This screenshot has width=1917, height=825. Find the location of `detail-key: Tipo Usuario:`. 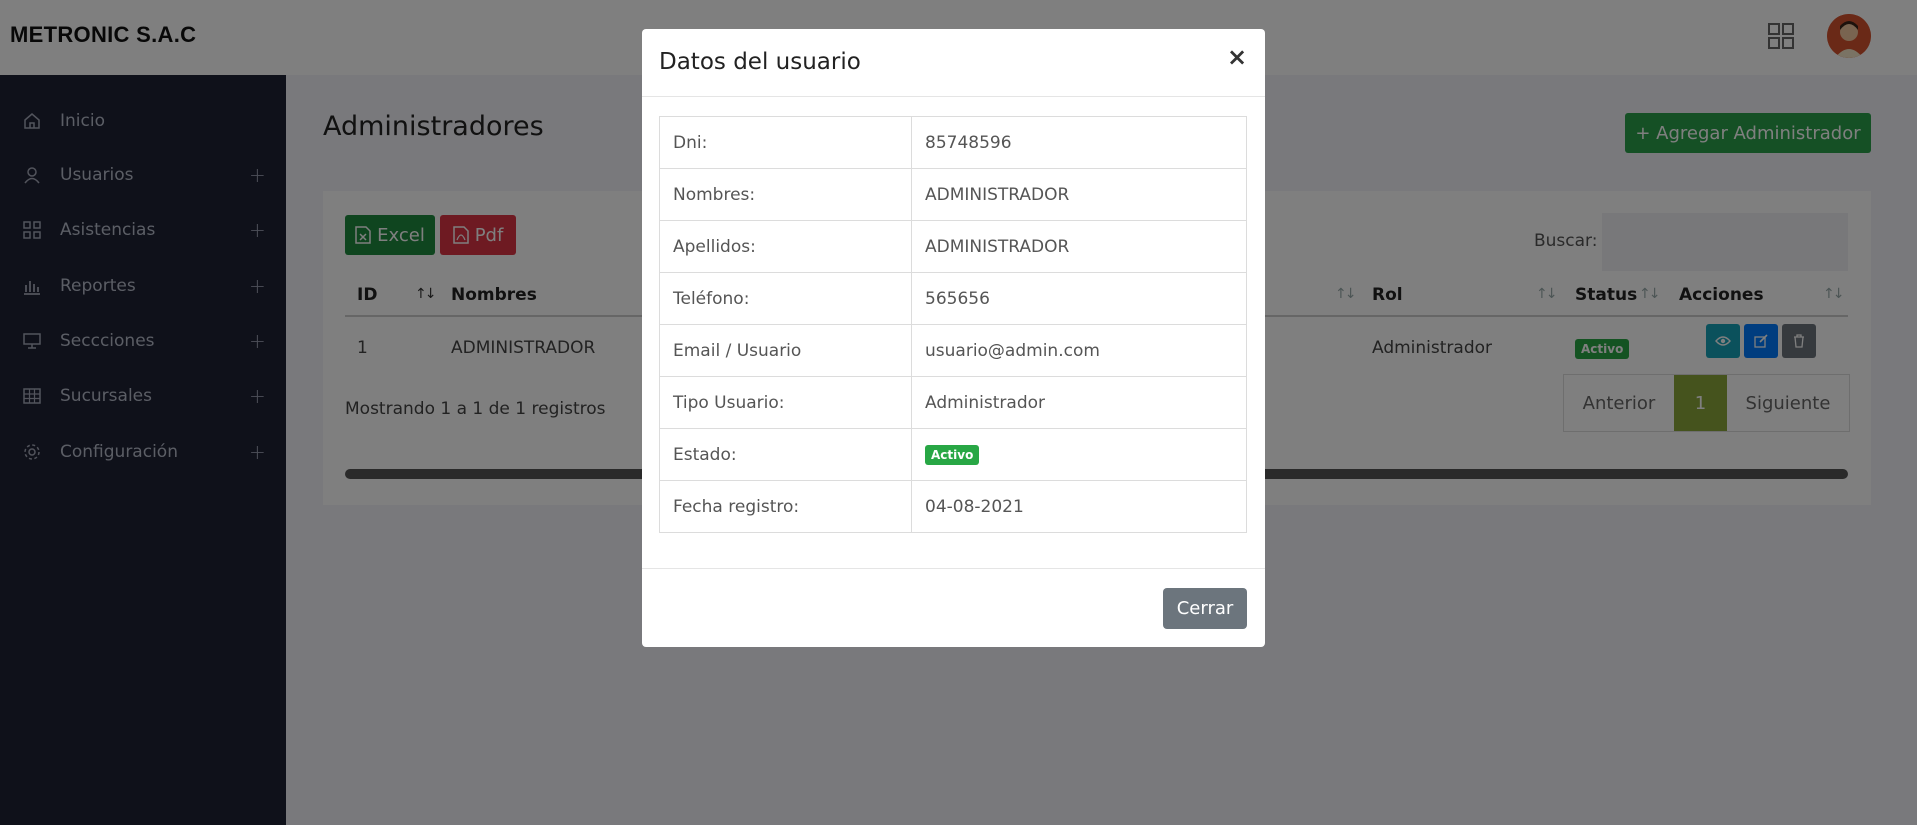

detail-key: Tipo Usuario: is located at coordinates (785, 402).